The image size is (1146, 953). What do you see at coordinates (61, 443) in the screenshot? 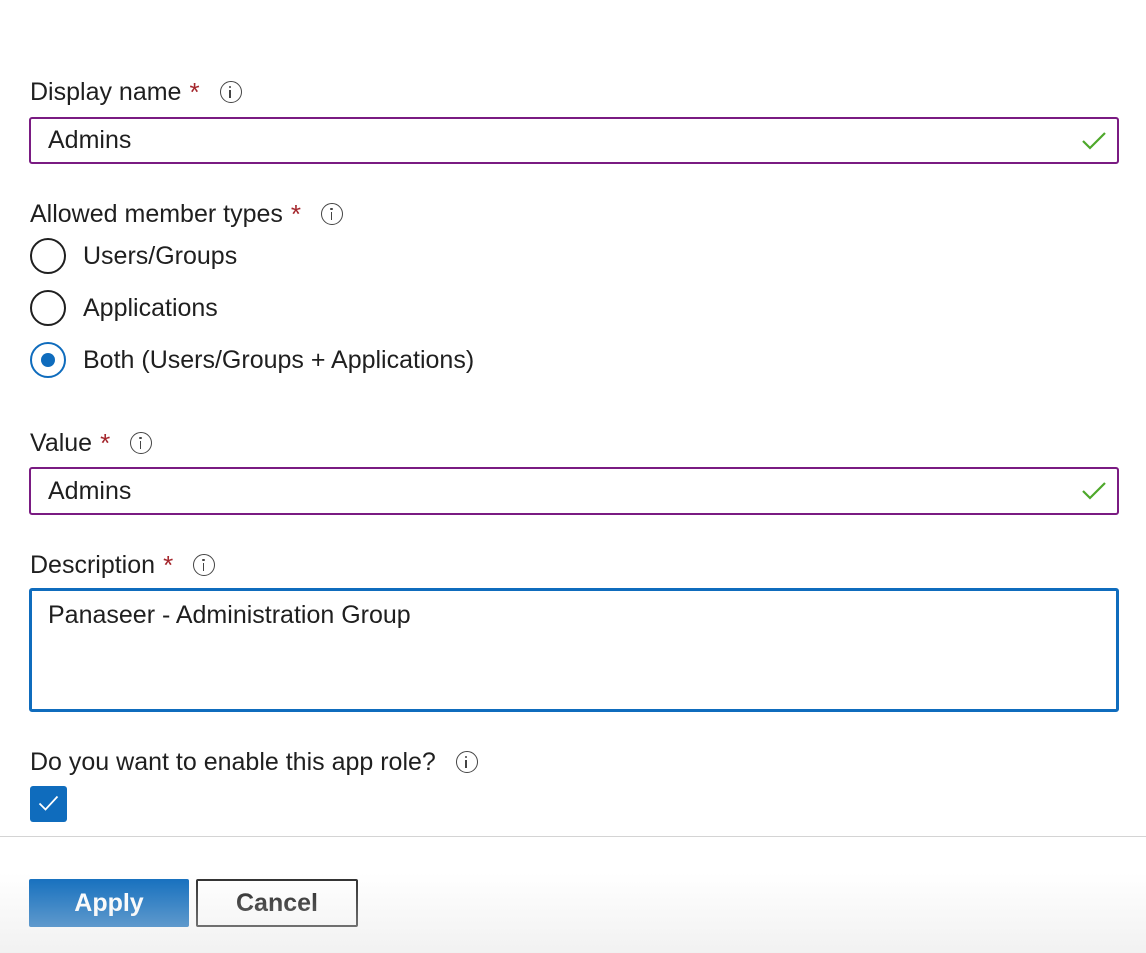
I see `value-label-text: Value` at bounding box center [61, 443].